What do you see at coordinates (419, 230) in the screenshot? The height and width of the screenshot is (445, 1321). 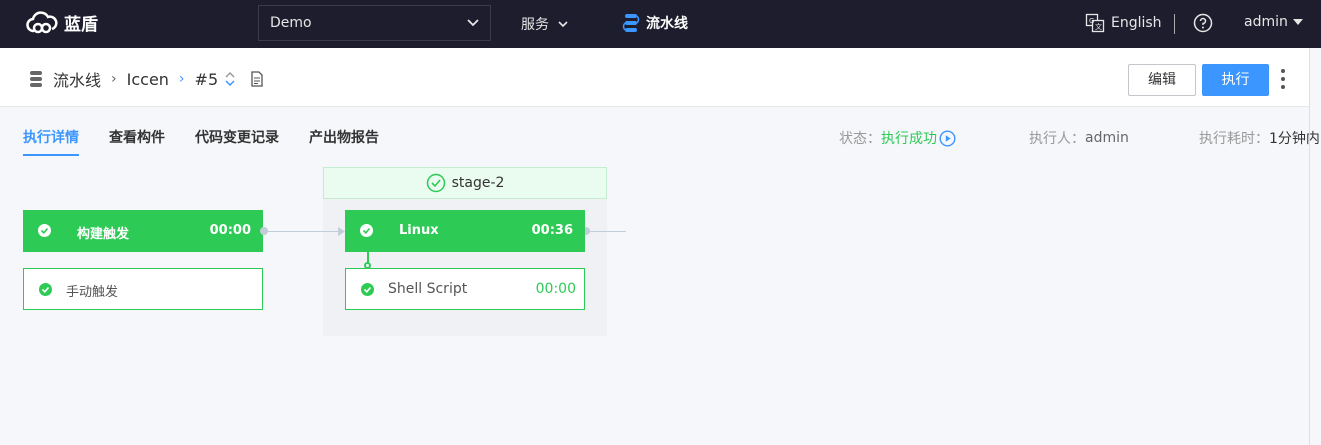 I see `job-name: Linux` at bounding box center [419, 230].